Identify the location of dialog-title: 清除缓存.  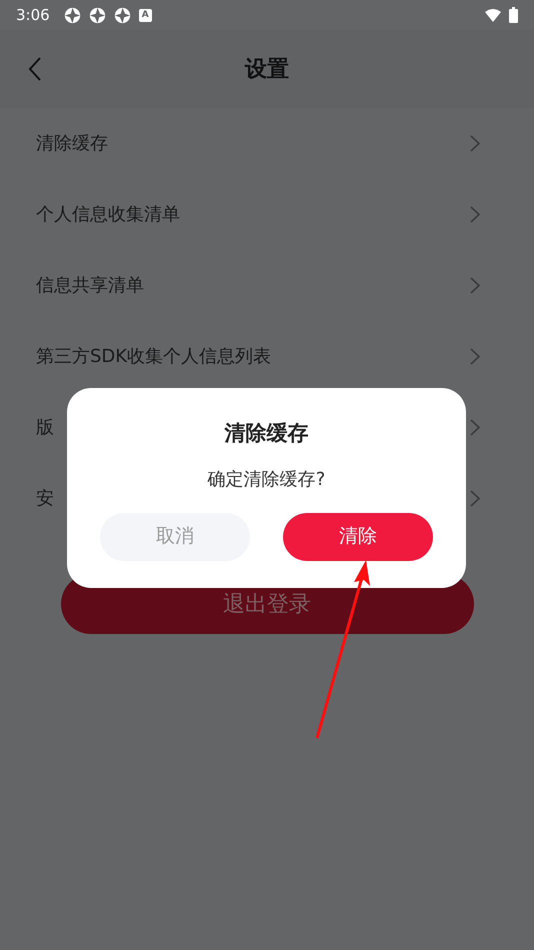
(266, 433).